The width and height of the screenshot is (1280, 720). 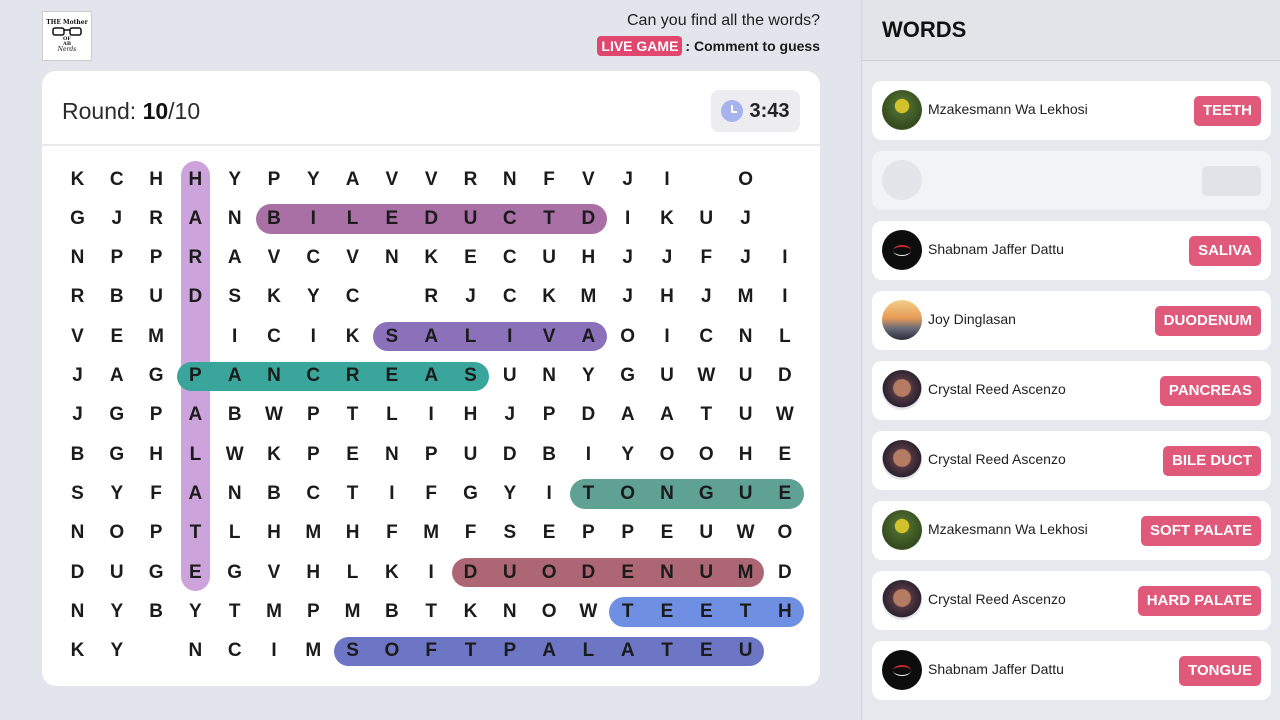 I want to click on countdown-timer: 3:43, so click(x=755, y=111).